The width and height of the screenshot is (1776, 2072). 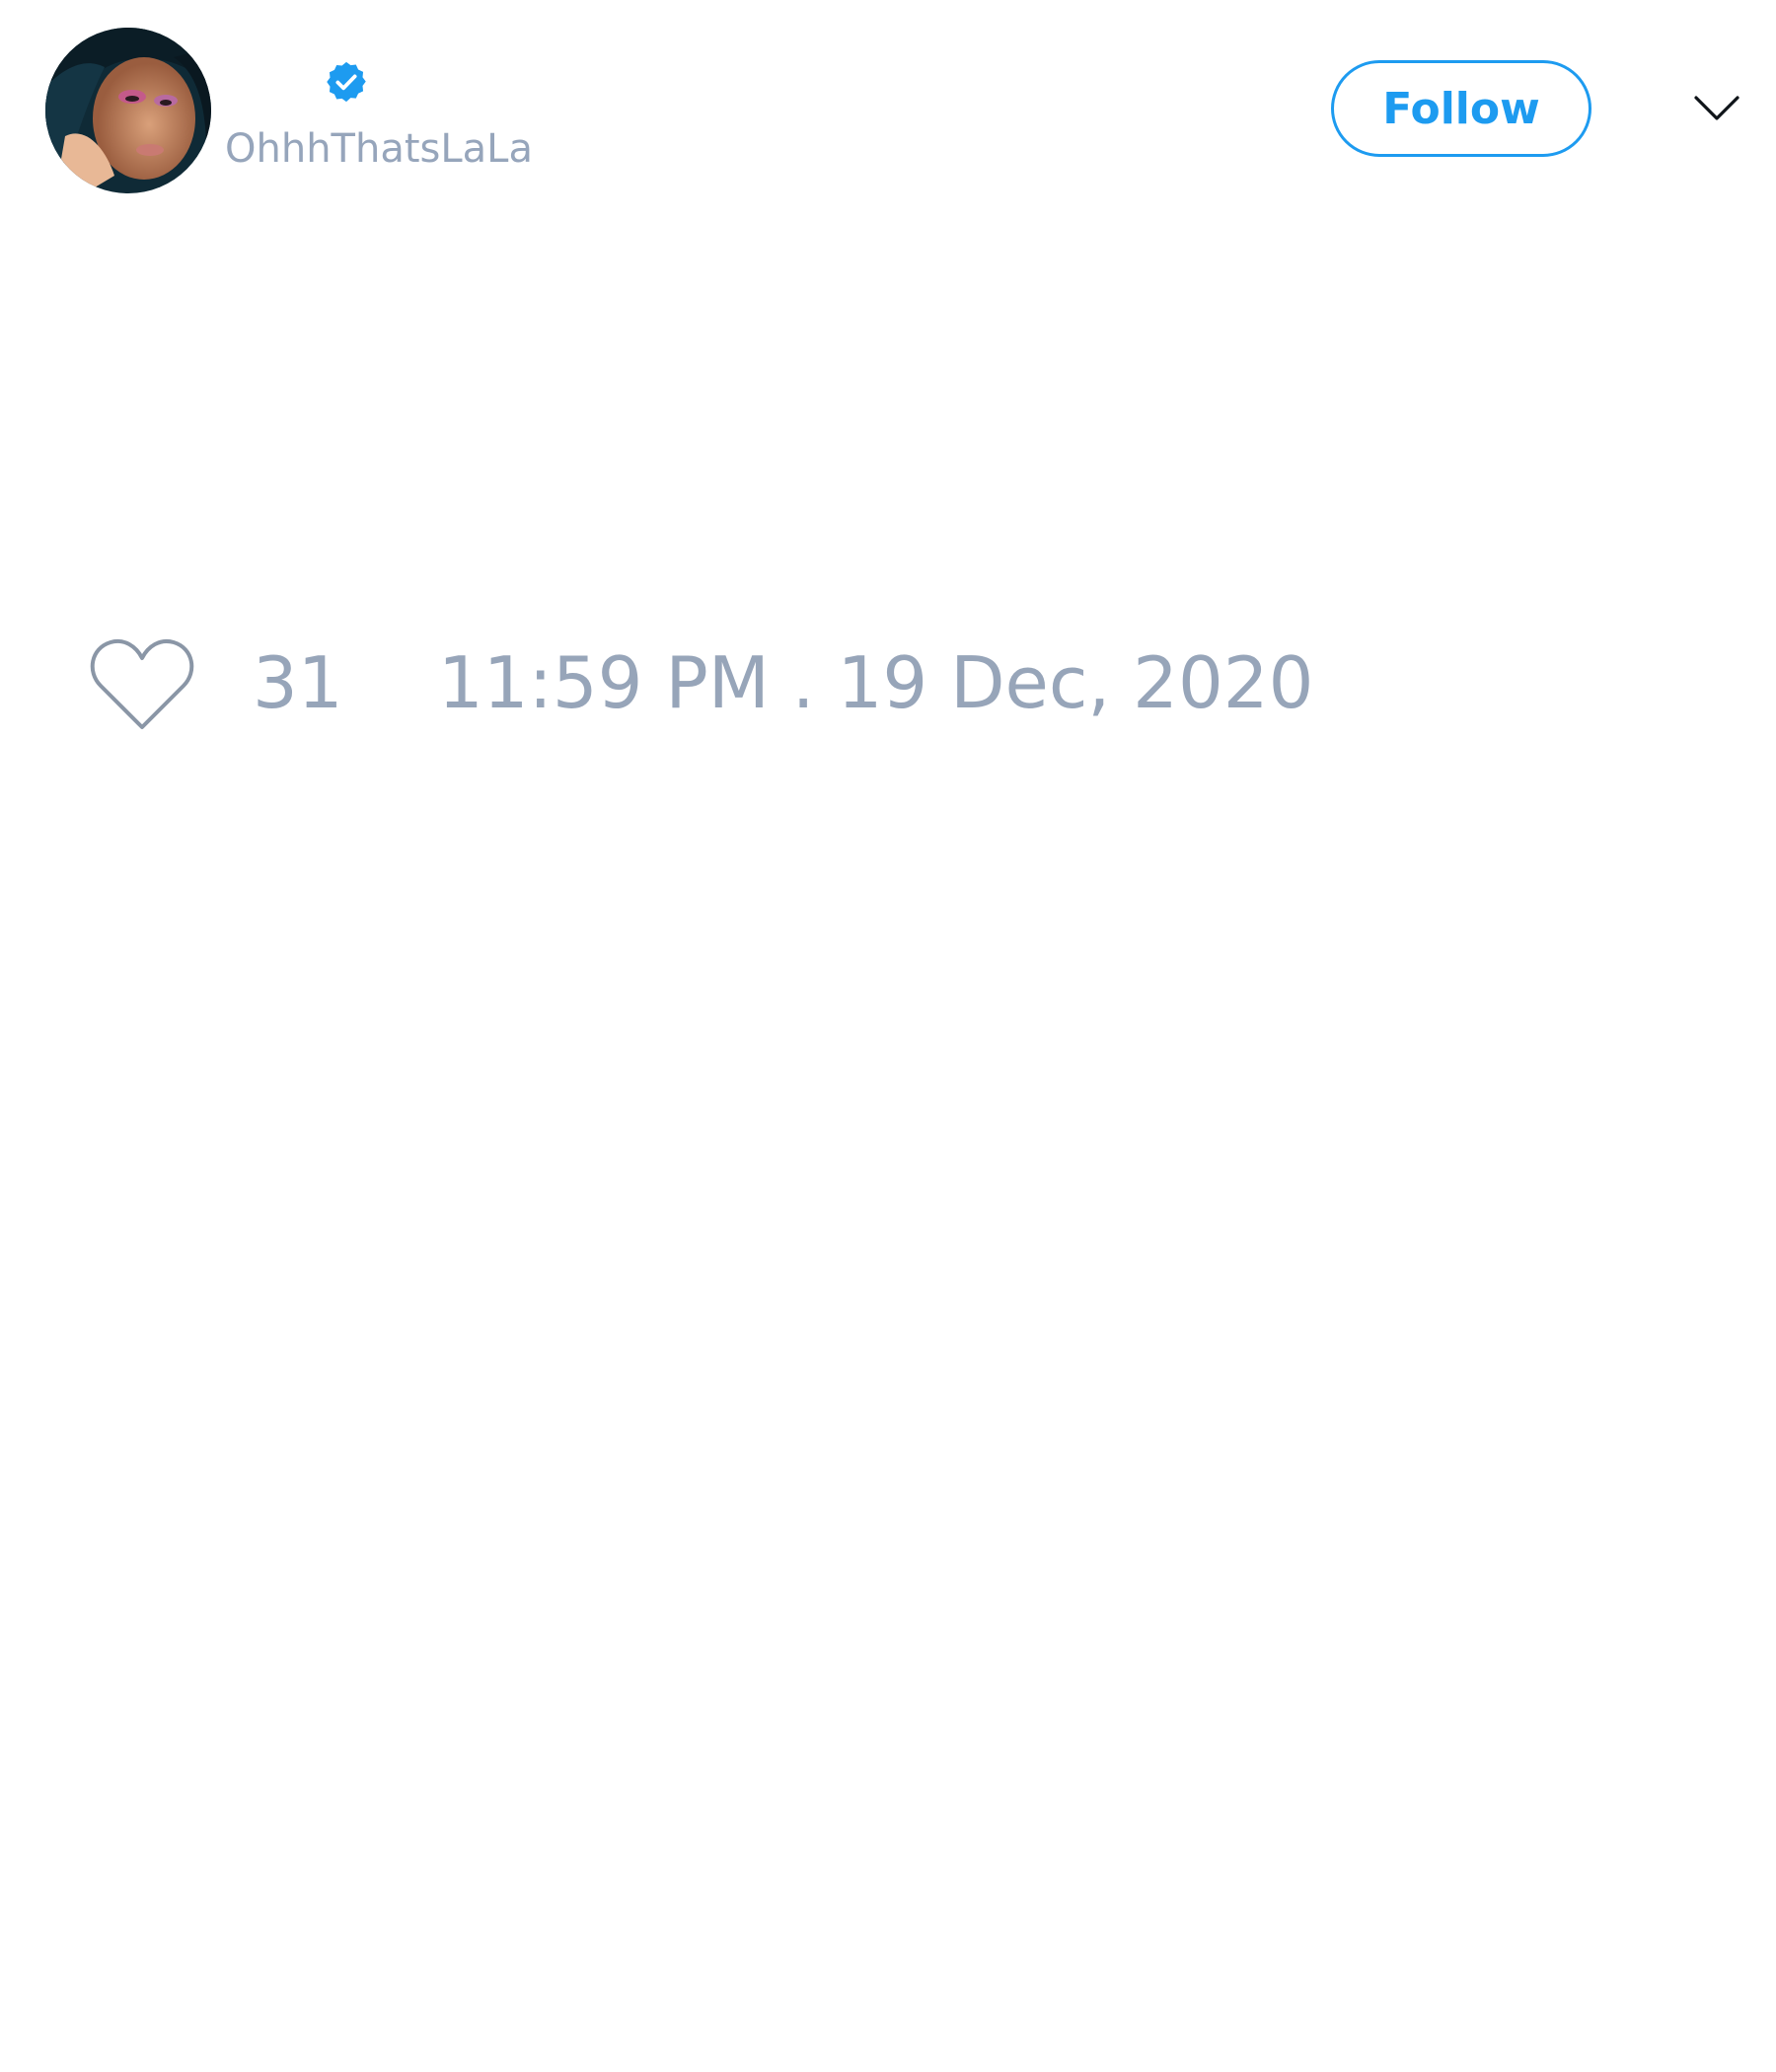 What do you see at coordinates (346, 82) in the screenshot?
I see `verified-badge-icon` at bounding box center [346, 82].